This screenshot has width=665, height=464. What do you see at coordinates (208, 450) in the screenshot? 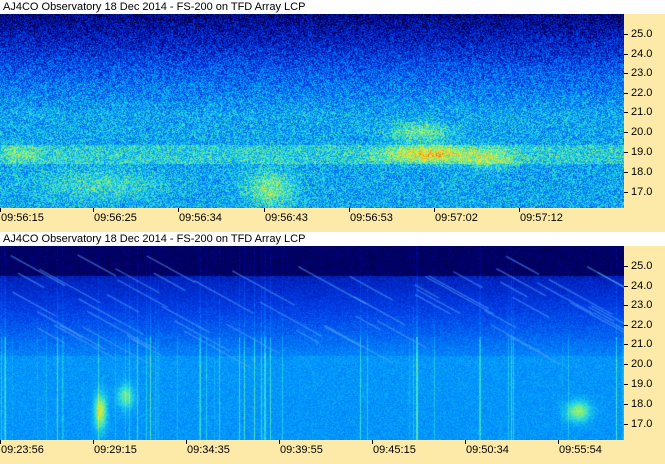
I see `x-tick-label: 09:34:35` at bounding box center [208, 450].